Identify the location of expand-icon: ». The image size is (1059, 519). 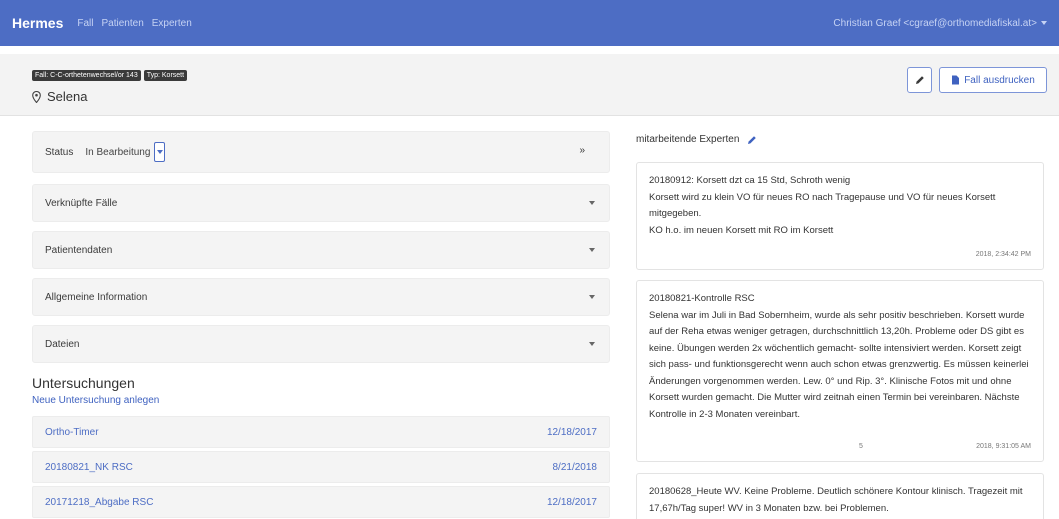
(582, 150).